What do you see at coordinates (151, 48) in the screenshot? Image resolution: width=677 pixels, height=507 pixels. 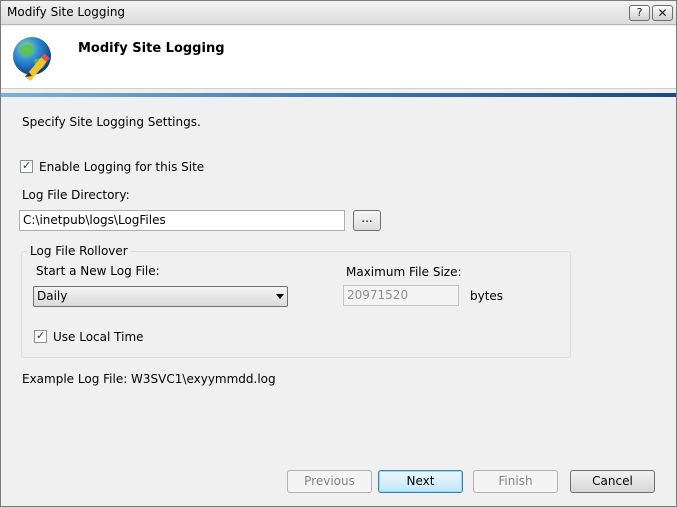 I see `header-title: Modify Site Logging` at bounding box center [151, 48].